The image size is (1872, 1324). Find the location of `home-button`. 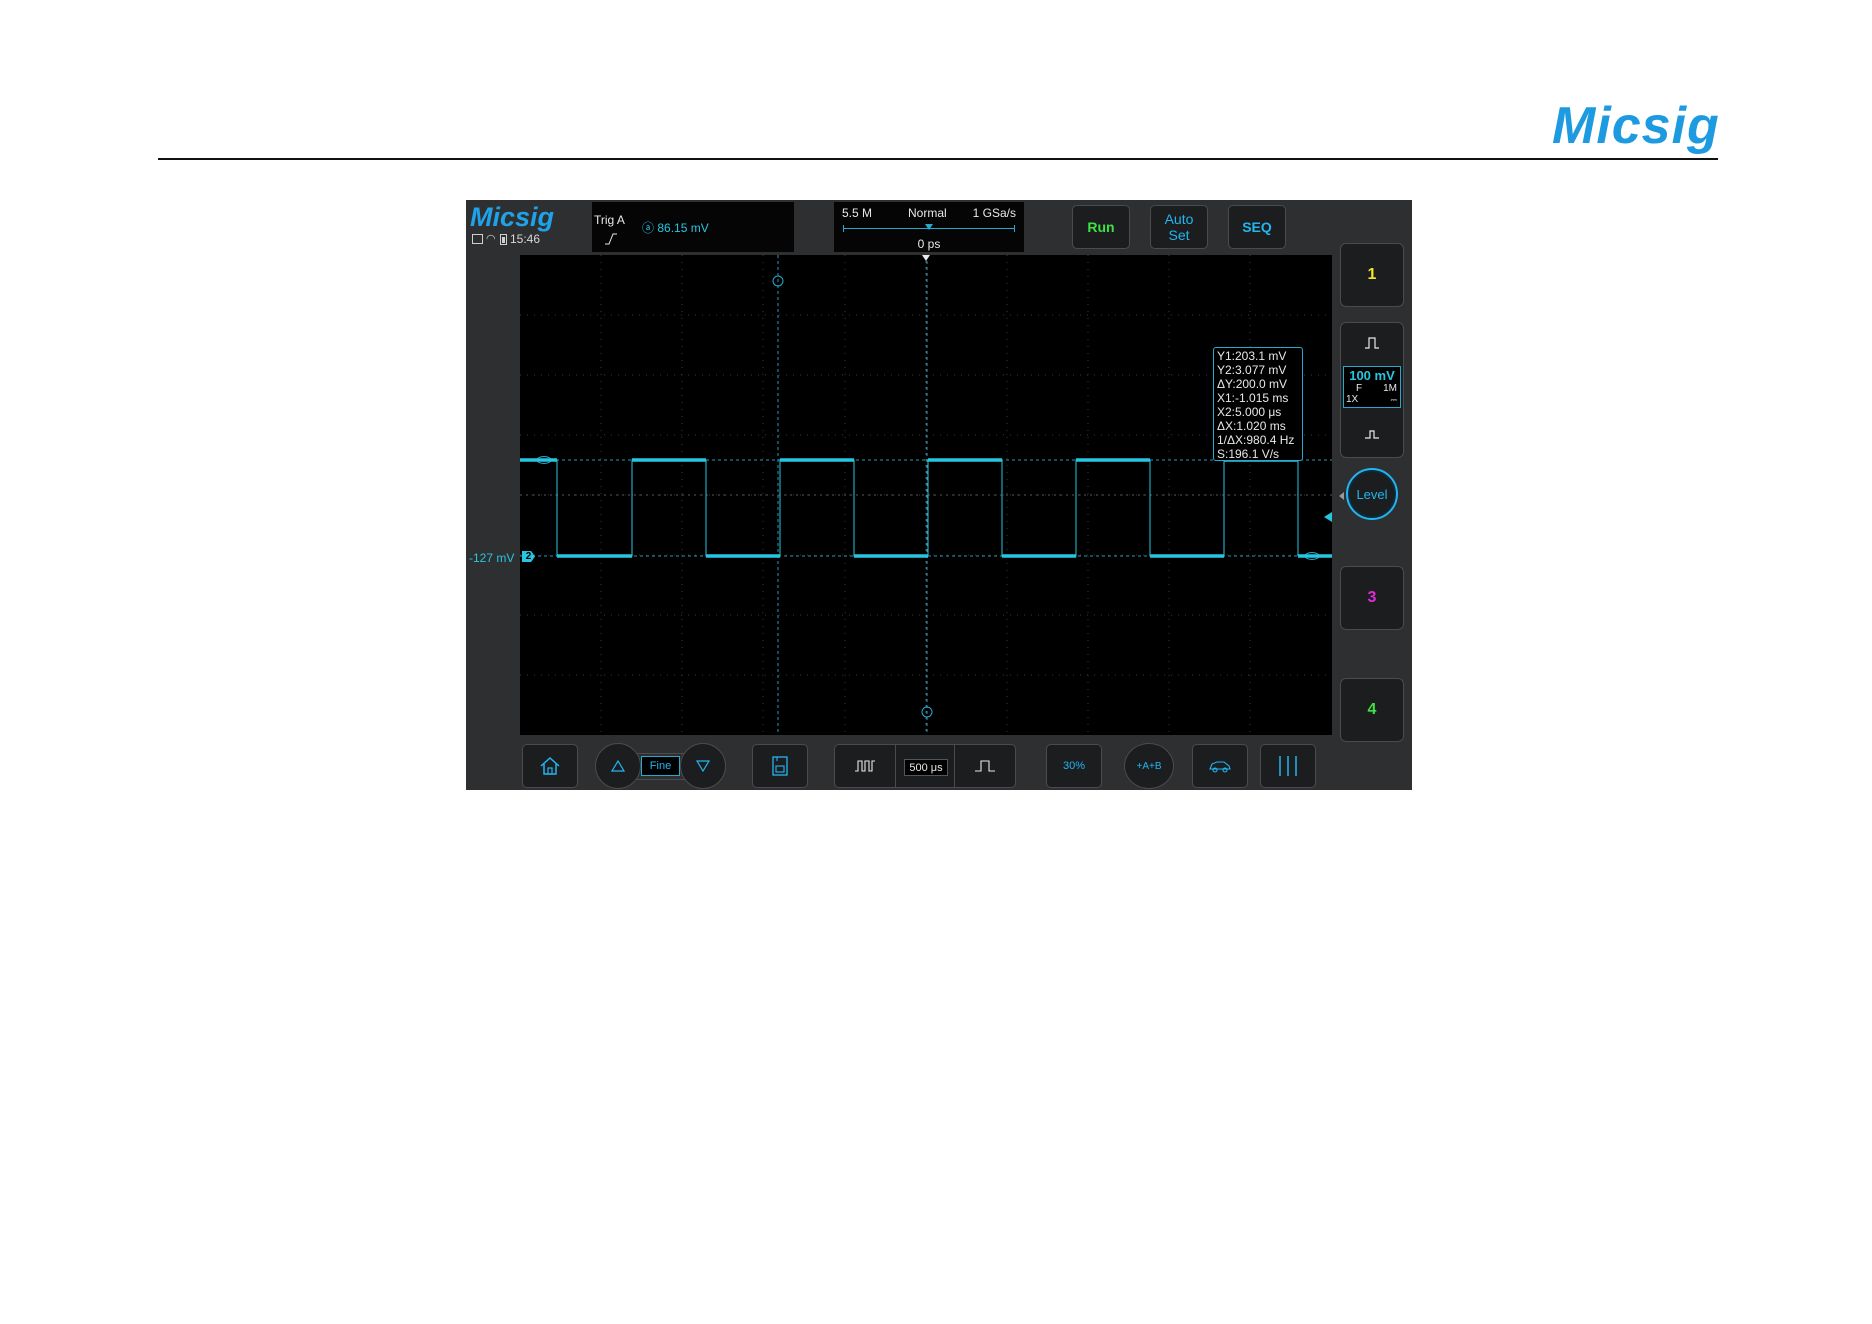

home-button is located at coordinates (550, 766).